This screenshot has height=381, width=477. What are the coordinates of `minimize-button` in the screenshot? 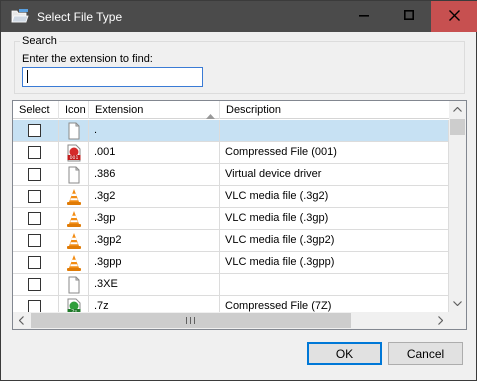 It's located at (363, 16).